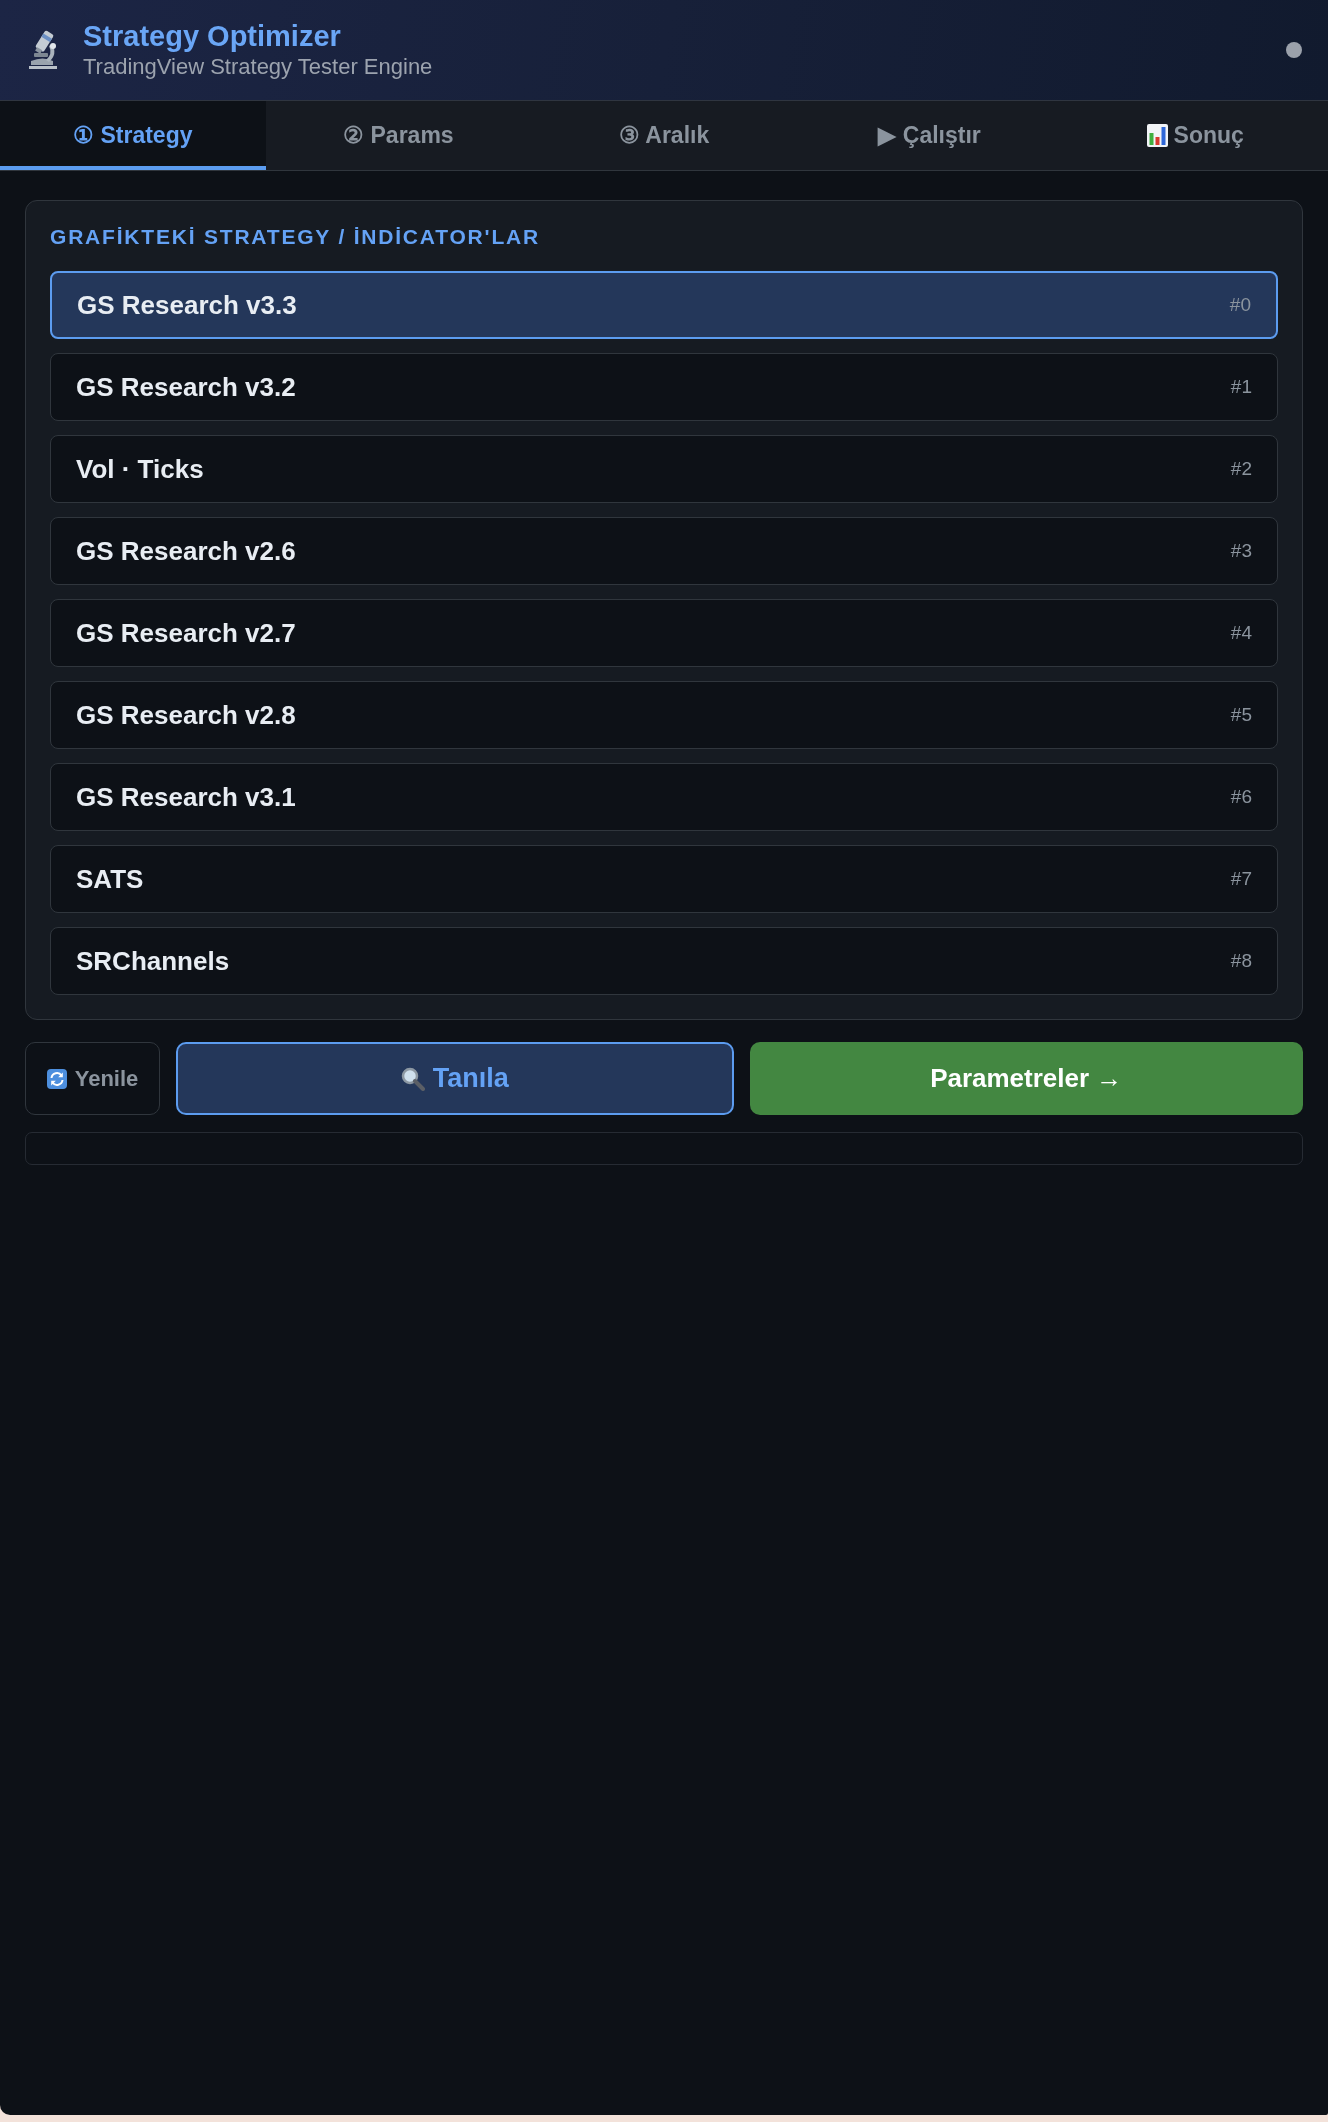 Image resolution: width=1328 pixels, height=2122 pixels. Describe the element at coordinates (664, 469) in the screenshot. I see `strategy-list-item: Vol · Ticks #2` at that location.